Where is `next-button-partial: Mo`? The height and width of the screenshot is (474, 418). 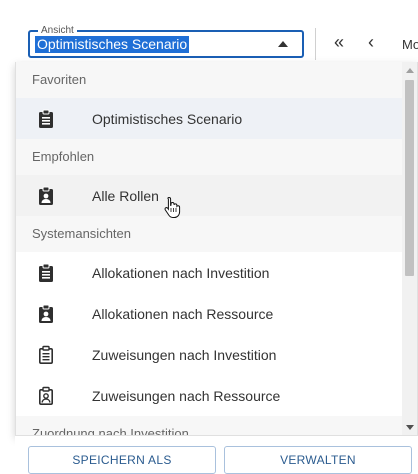
next-button-partial: Mo is located at coordinates (410, 44).